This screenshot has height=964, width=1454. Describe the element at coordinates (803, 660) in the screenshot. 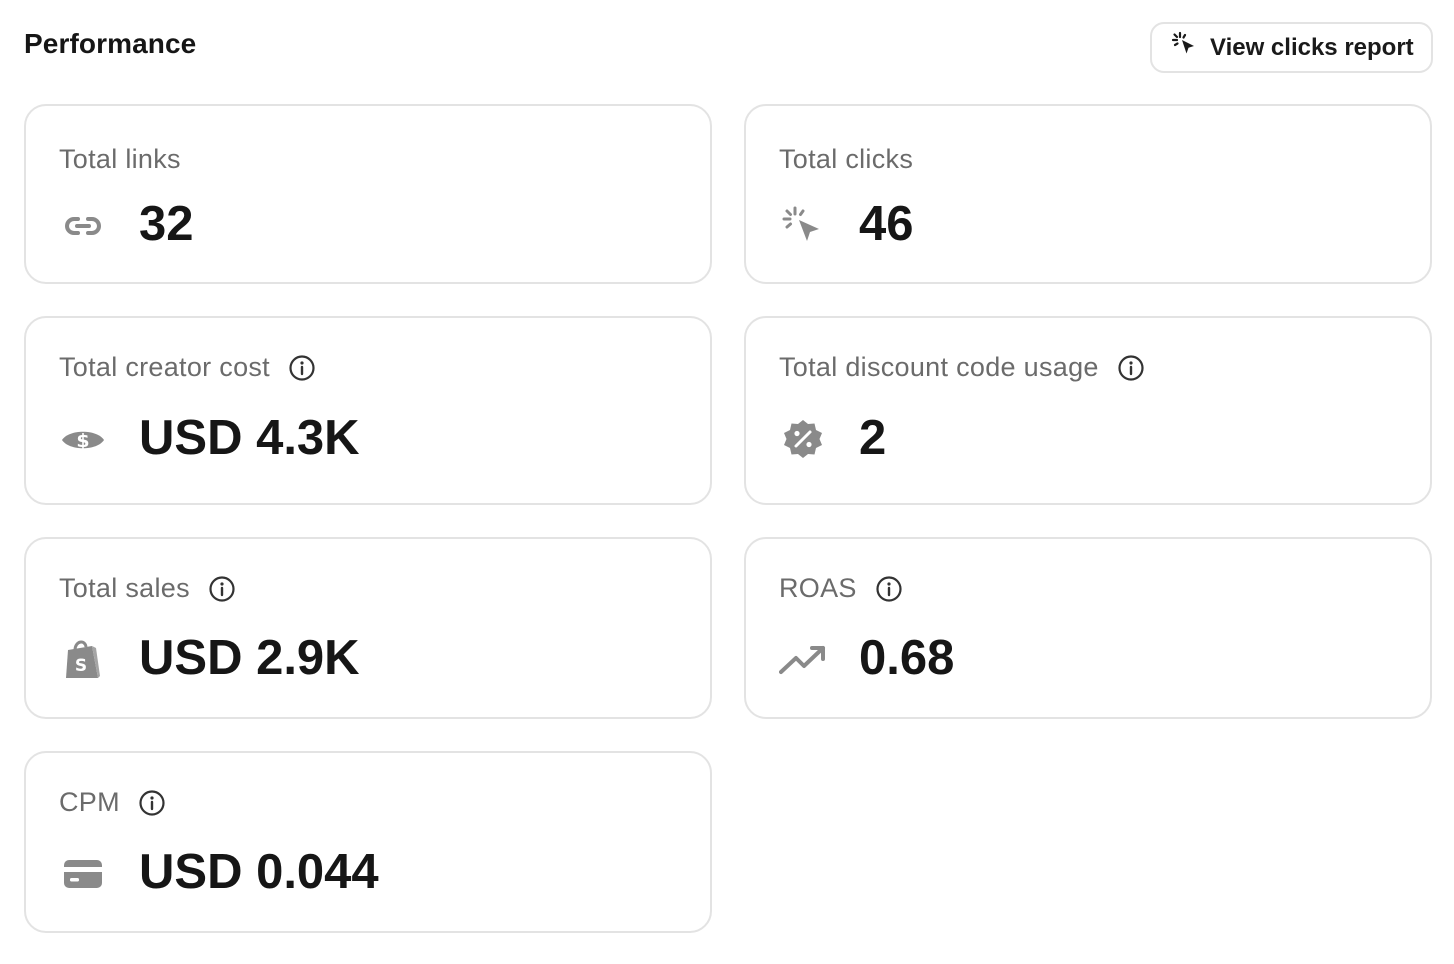

I see `trend-up-icon` at that location.